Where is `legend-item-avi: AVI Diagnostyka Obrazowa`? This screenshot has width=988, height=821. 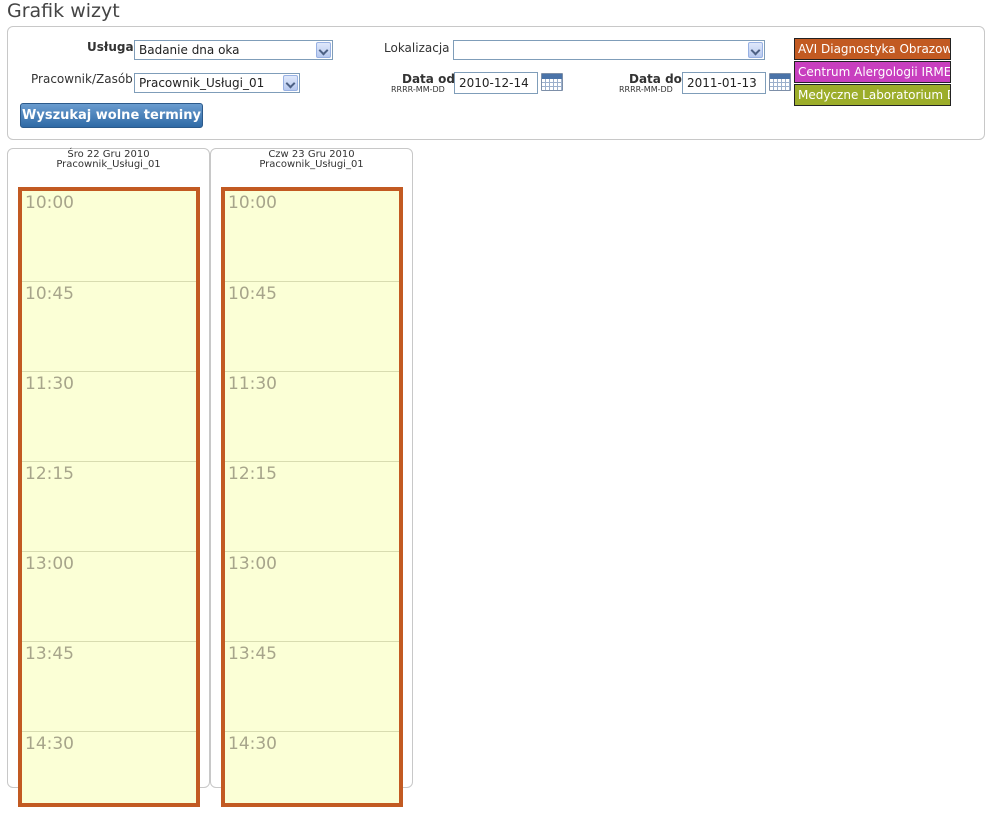 legend-item-avi: AVI Diagnostyka Obrazowa is located at coordinates (872, 49).